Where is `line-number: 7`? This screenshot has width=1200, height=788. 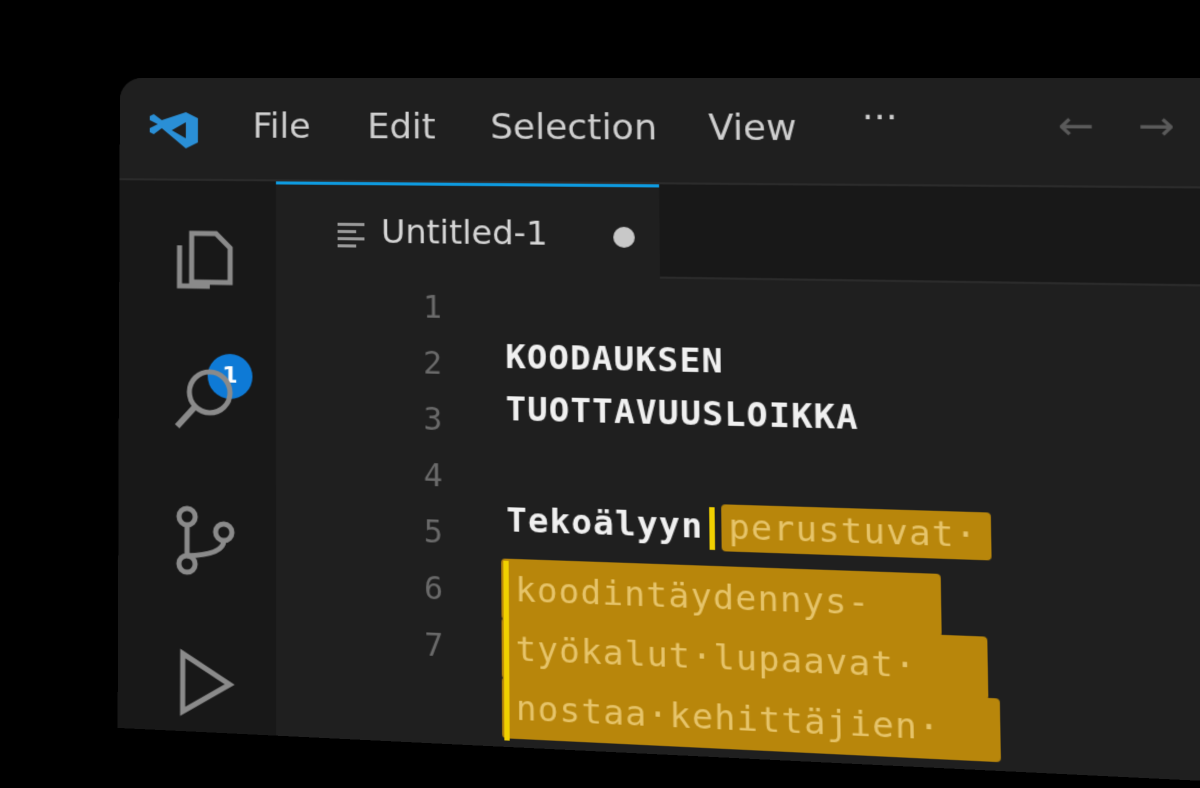
line-number: 7 is located at coordinates (434, 646).